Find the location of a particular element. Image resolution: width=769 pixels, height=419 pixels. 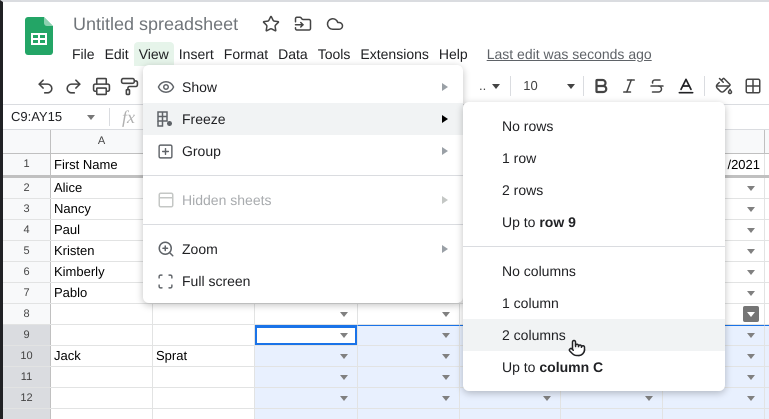

menu-item: 1 column is located at coordinates (594, 303).